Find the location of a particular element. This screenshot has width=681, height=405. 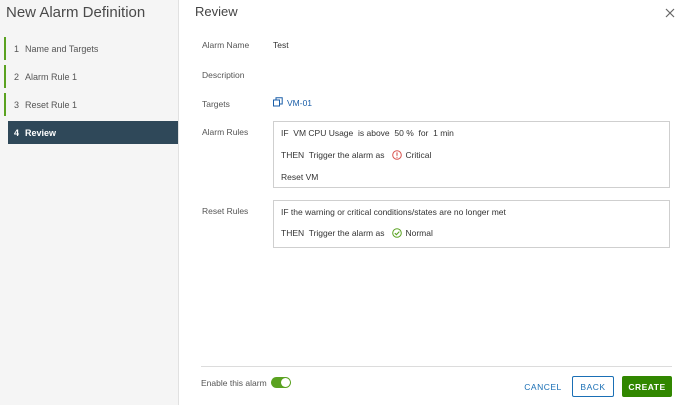

target-vm-link: VM-01 is located at coordinates (292, 103).